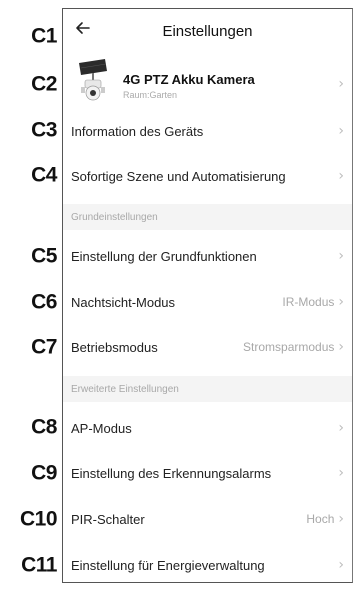 The height and width of the screenshot is (590, 354). I want to click on code-label: C7, so click(44, 347).